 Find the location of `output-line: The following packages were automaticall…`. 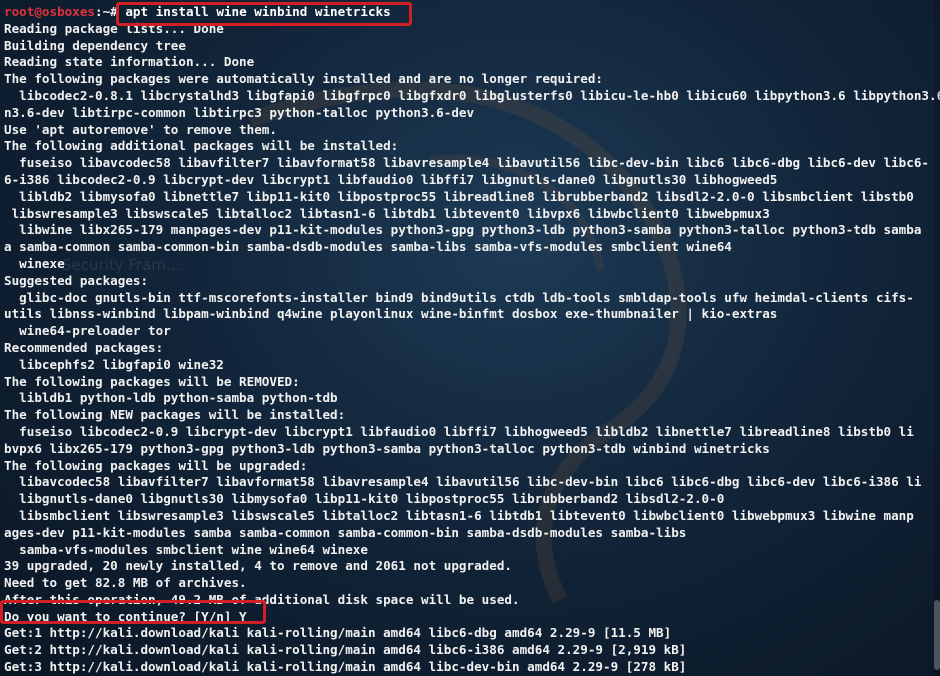

output-line: The following packages were automaticall… is located at coordinates (303, 79).